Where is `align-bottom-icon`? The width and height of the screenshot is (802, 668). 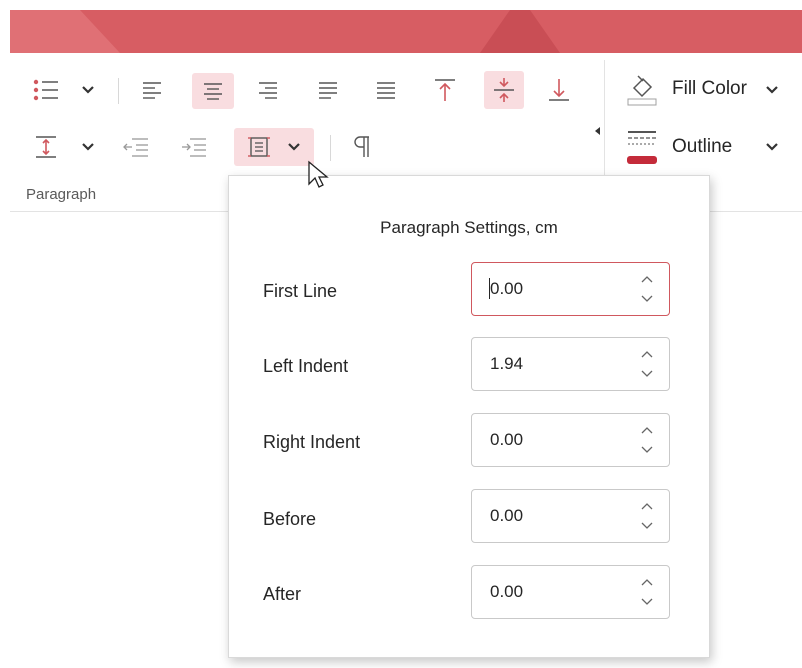 align-bottom-icon is located at coordinates (559, 90).